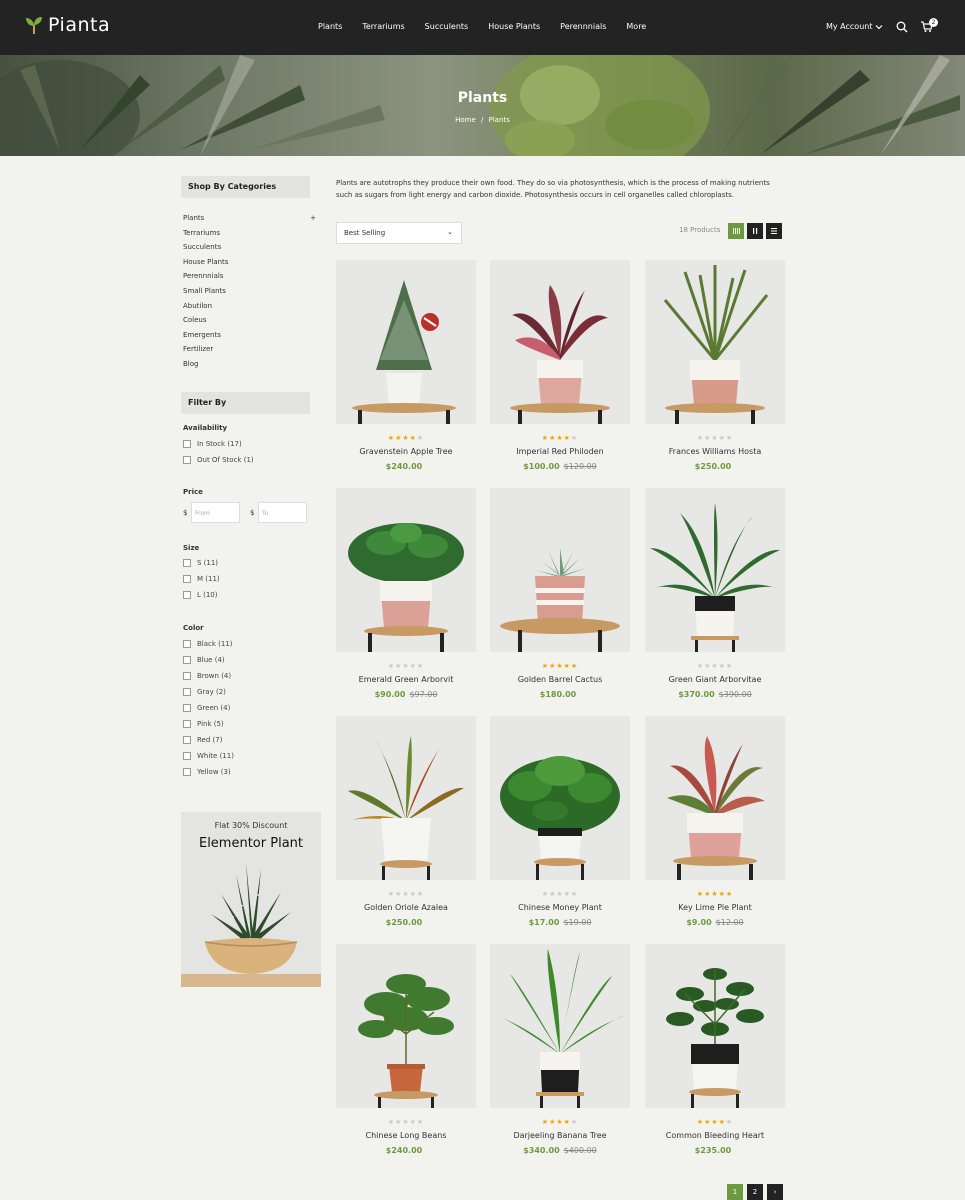 The image size is (965, 1200). I want to click on filter-color-white: White (11), so click(208, 756).